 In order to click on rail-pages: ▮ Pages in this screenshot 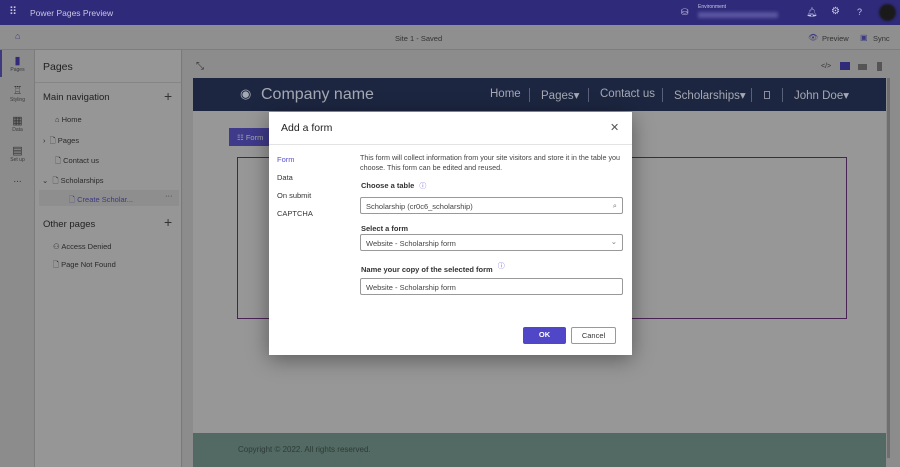, I will do `click(17, 63)`.